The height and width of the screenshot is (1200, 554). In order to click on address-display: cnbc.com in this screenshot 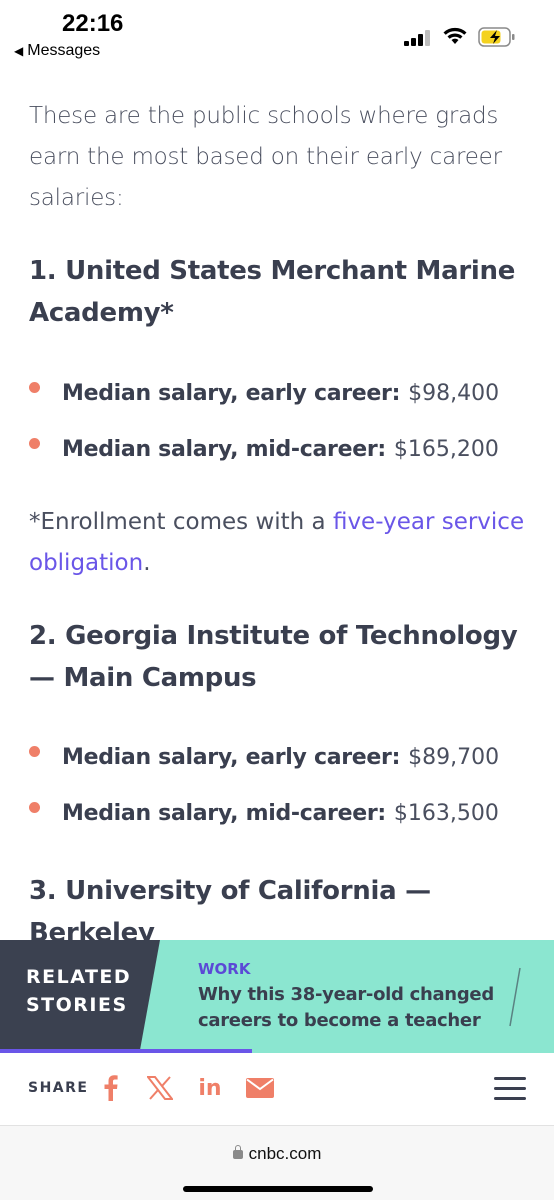, I will do `click(277, 1154)`.